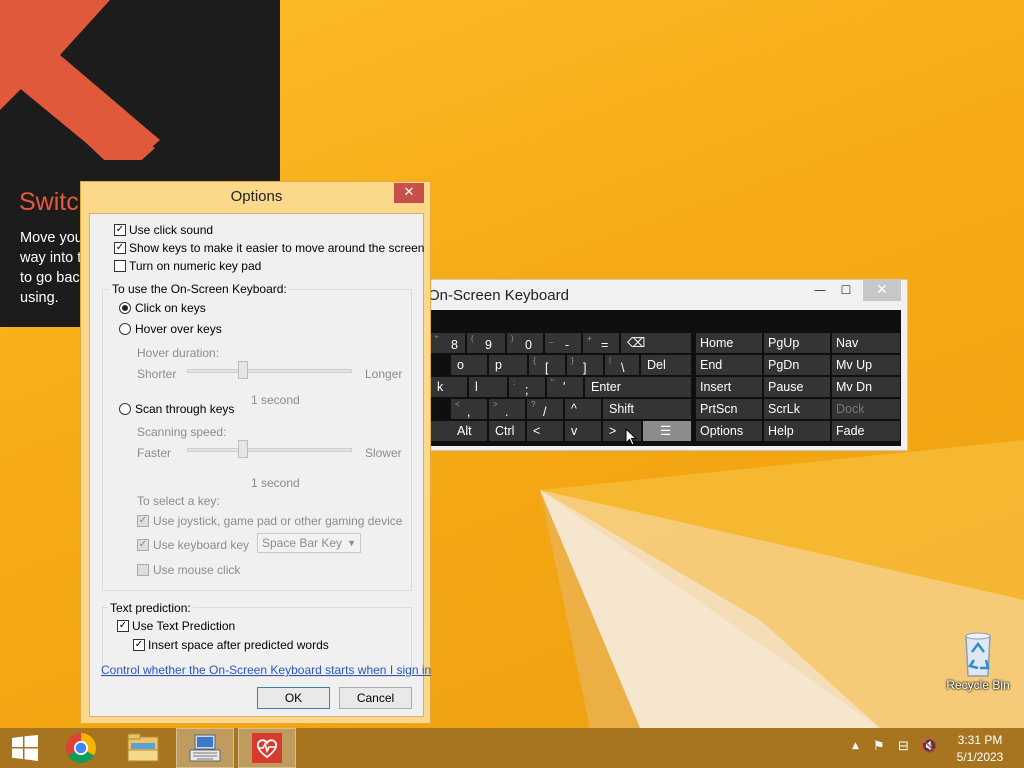 The image size is (1024, 768). I want to click on key-left-arrow: <, so click(545, 431).